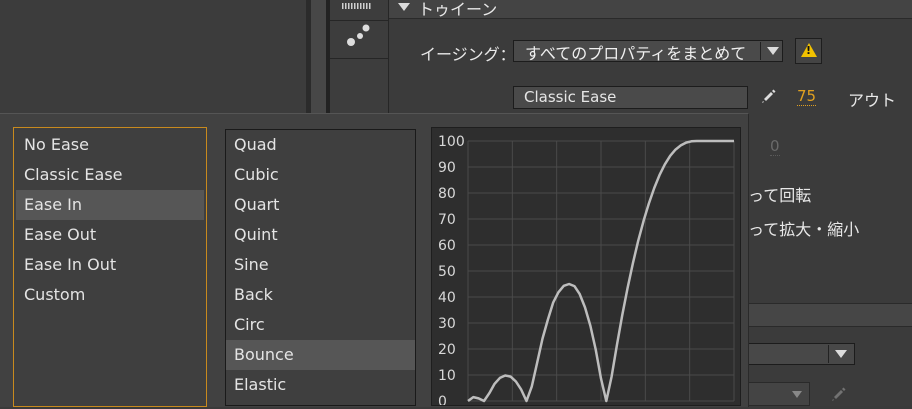  Describe the element at coordinates (358, 37) in the screenshot. I see `motion-dots-icon` at that location.